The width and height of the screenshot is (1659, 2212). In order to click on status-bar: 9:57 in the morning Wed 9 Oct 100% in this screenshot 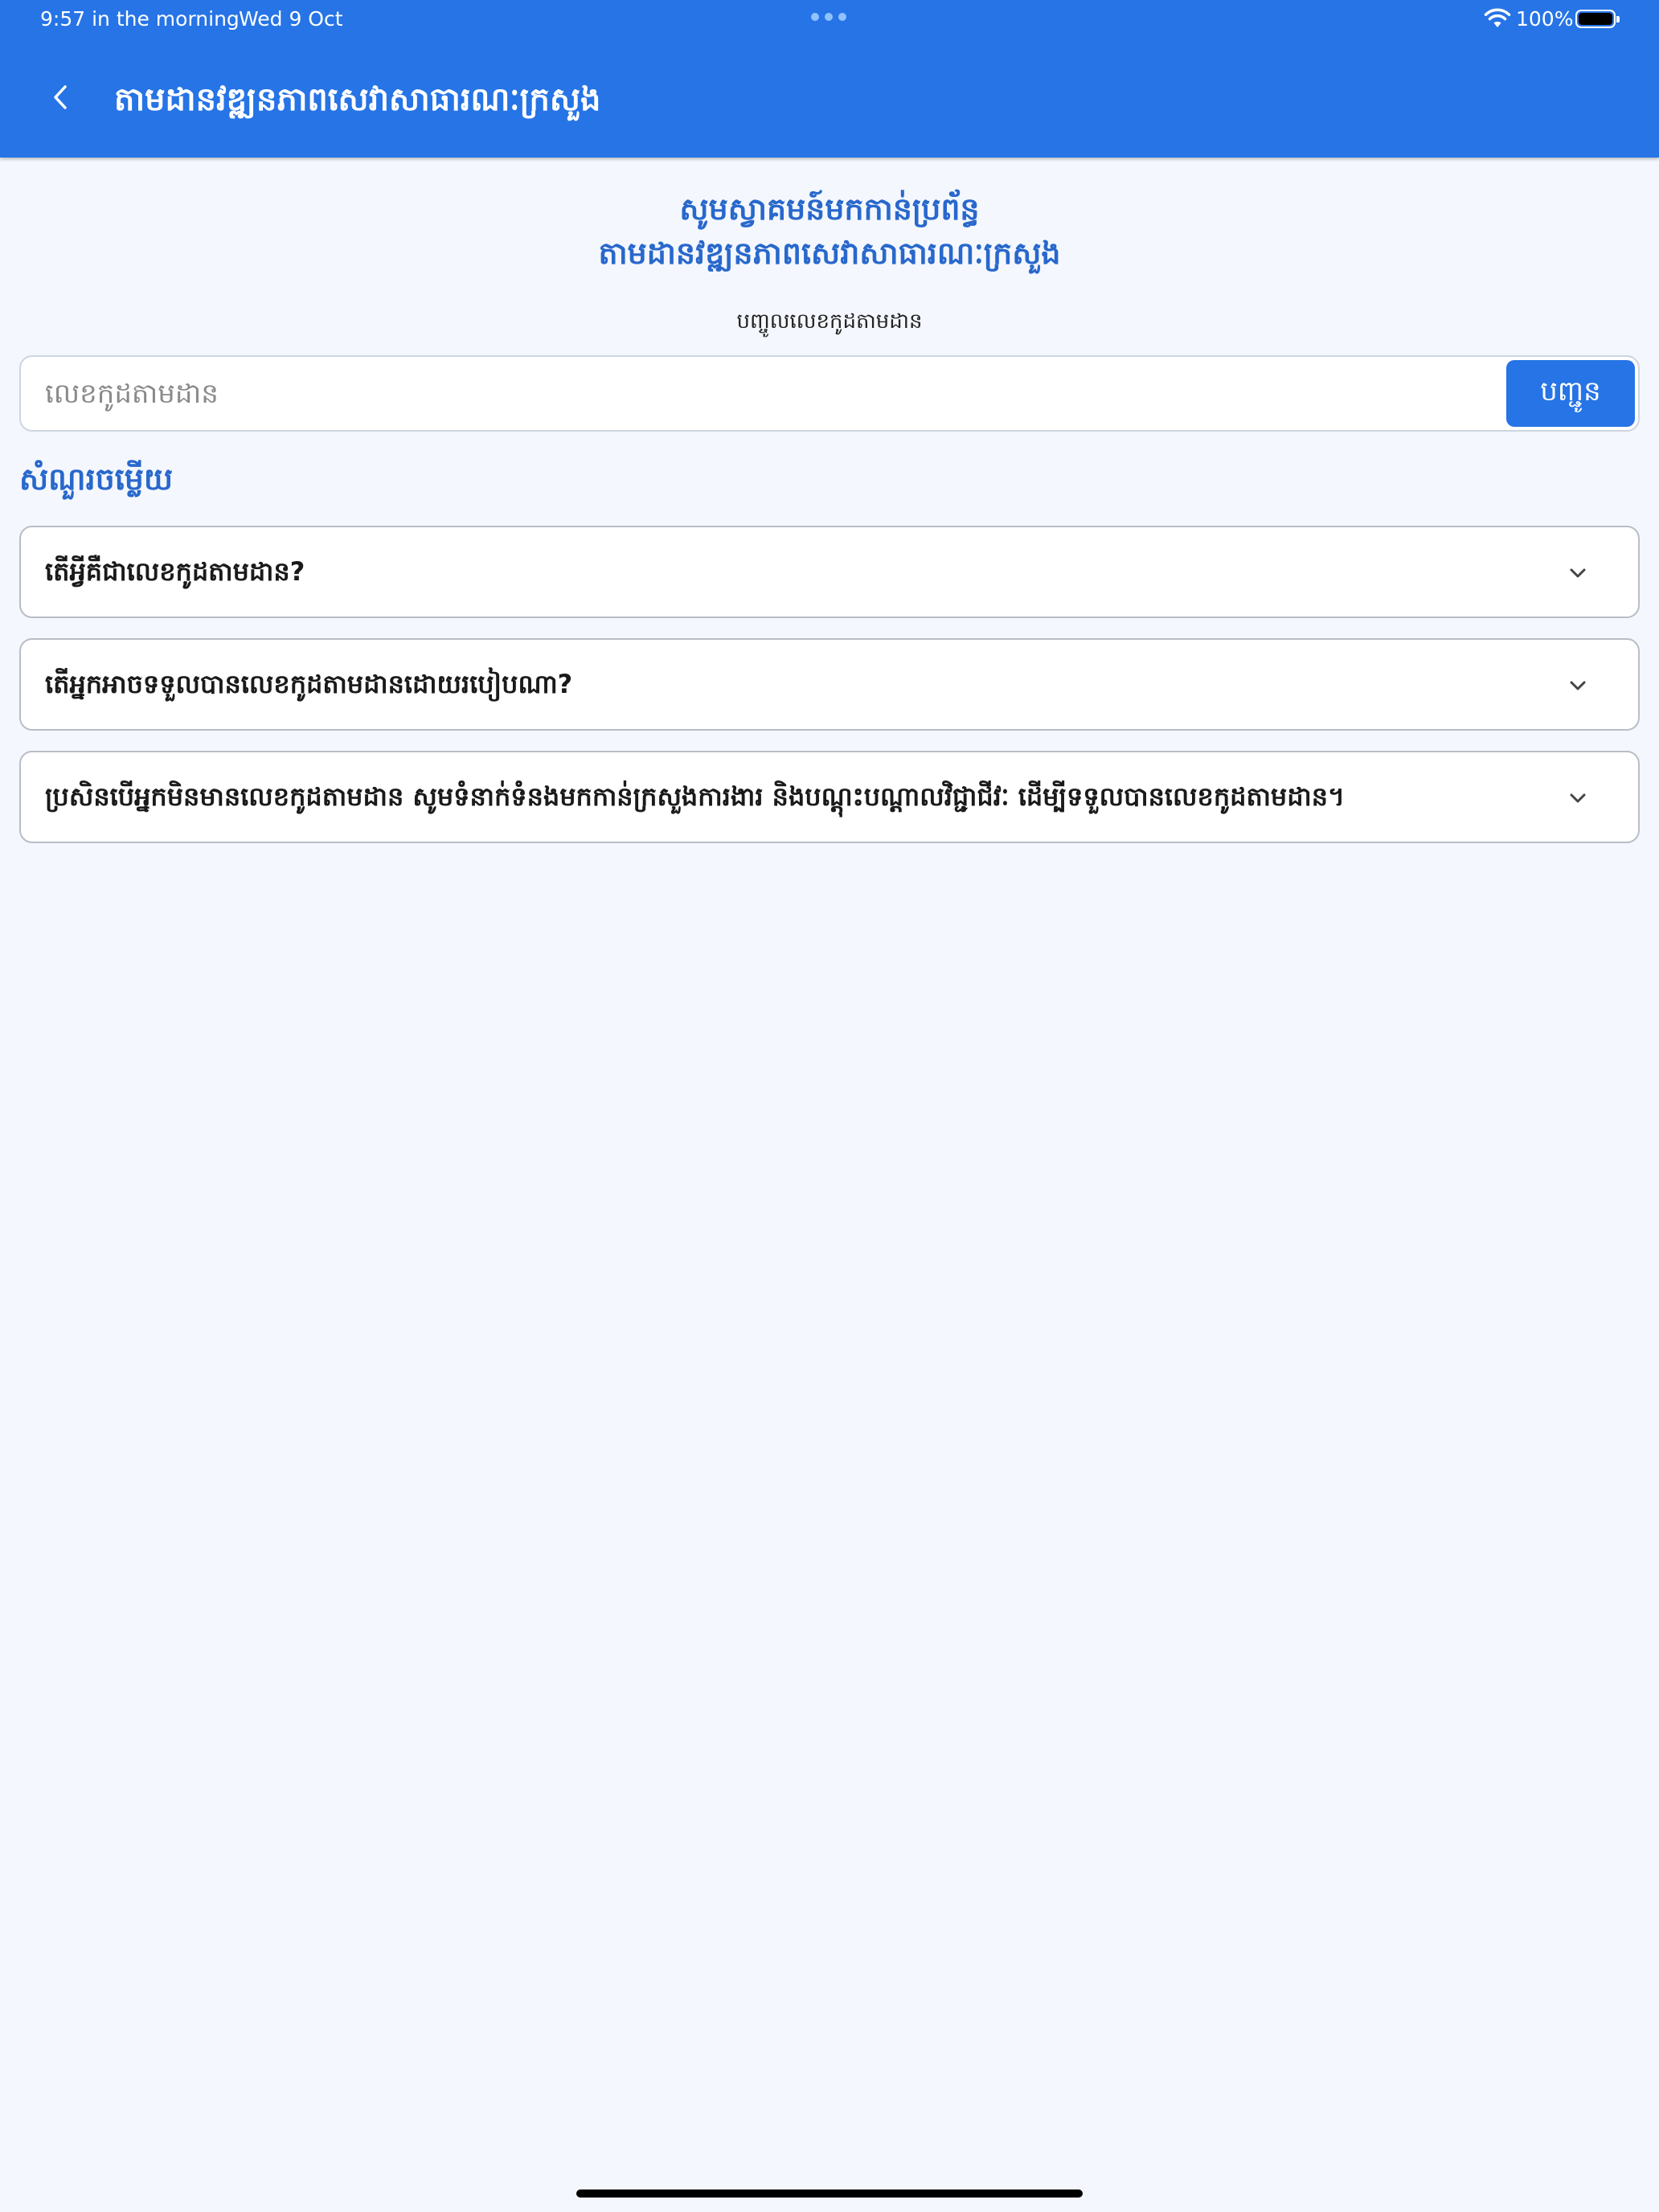, I will do `click(829, 18)`.